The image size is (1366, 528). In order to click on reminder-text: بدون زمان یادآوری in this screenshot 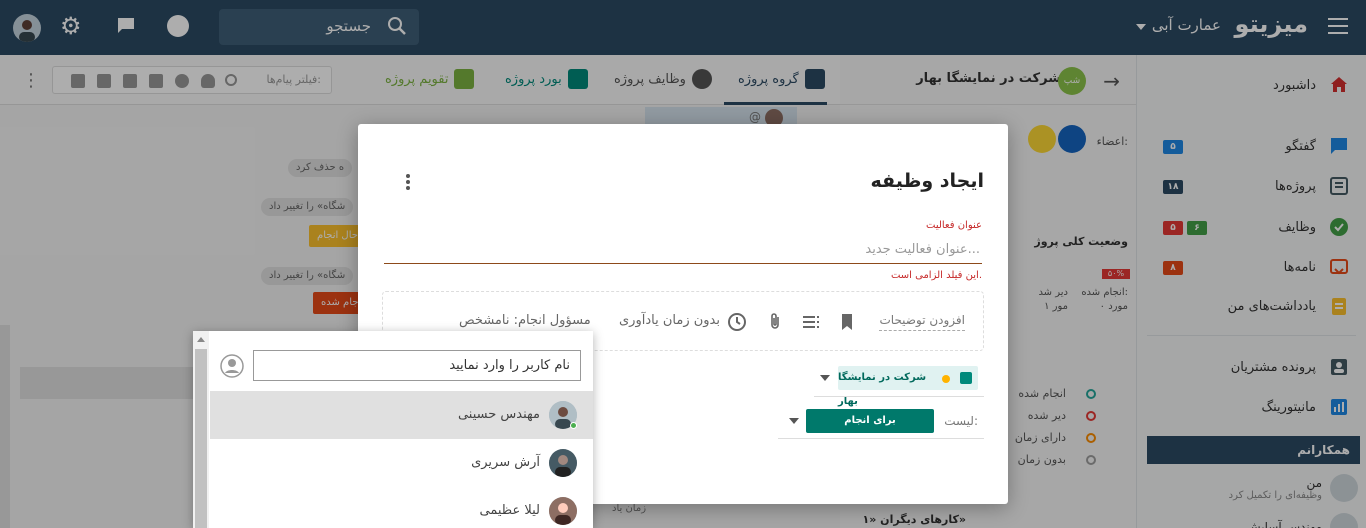, I will do `click(669, 320)`.